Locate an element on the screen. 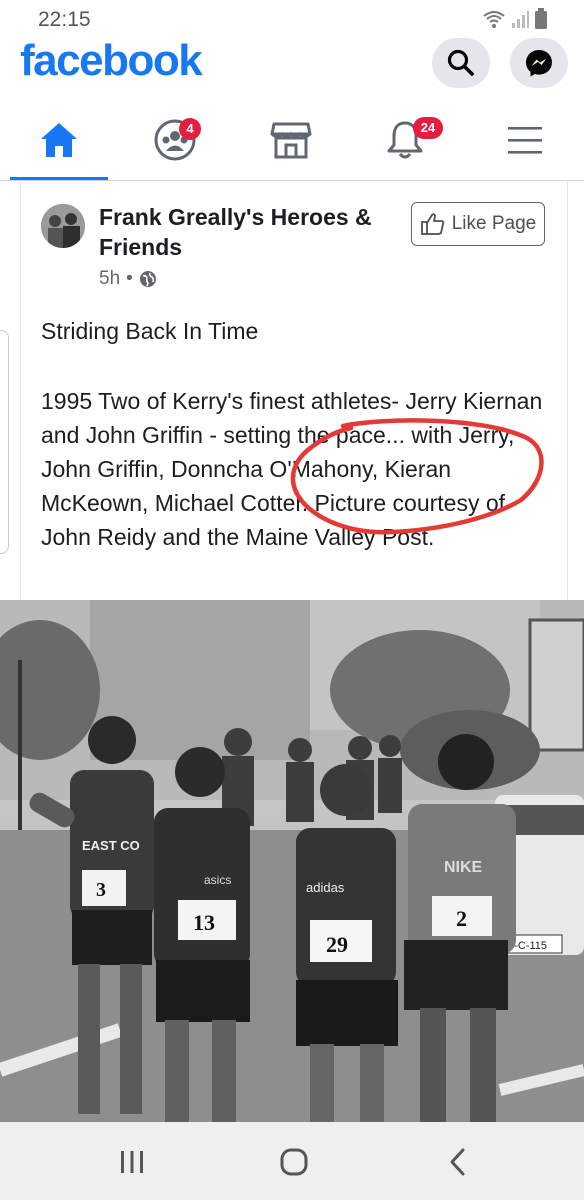 This screenshot has width=584, height=1200. search-icon is located at coordinates (460, 62).